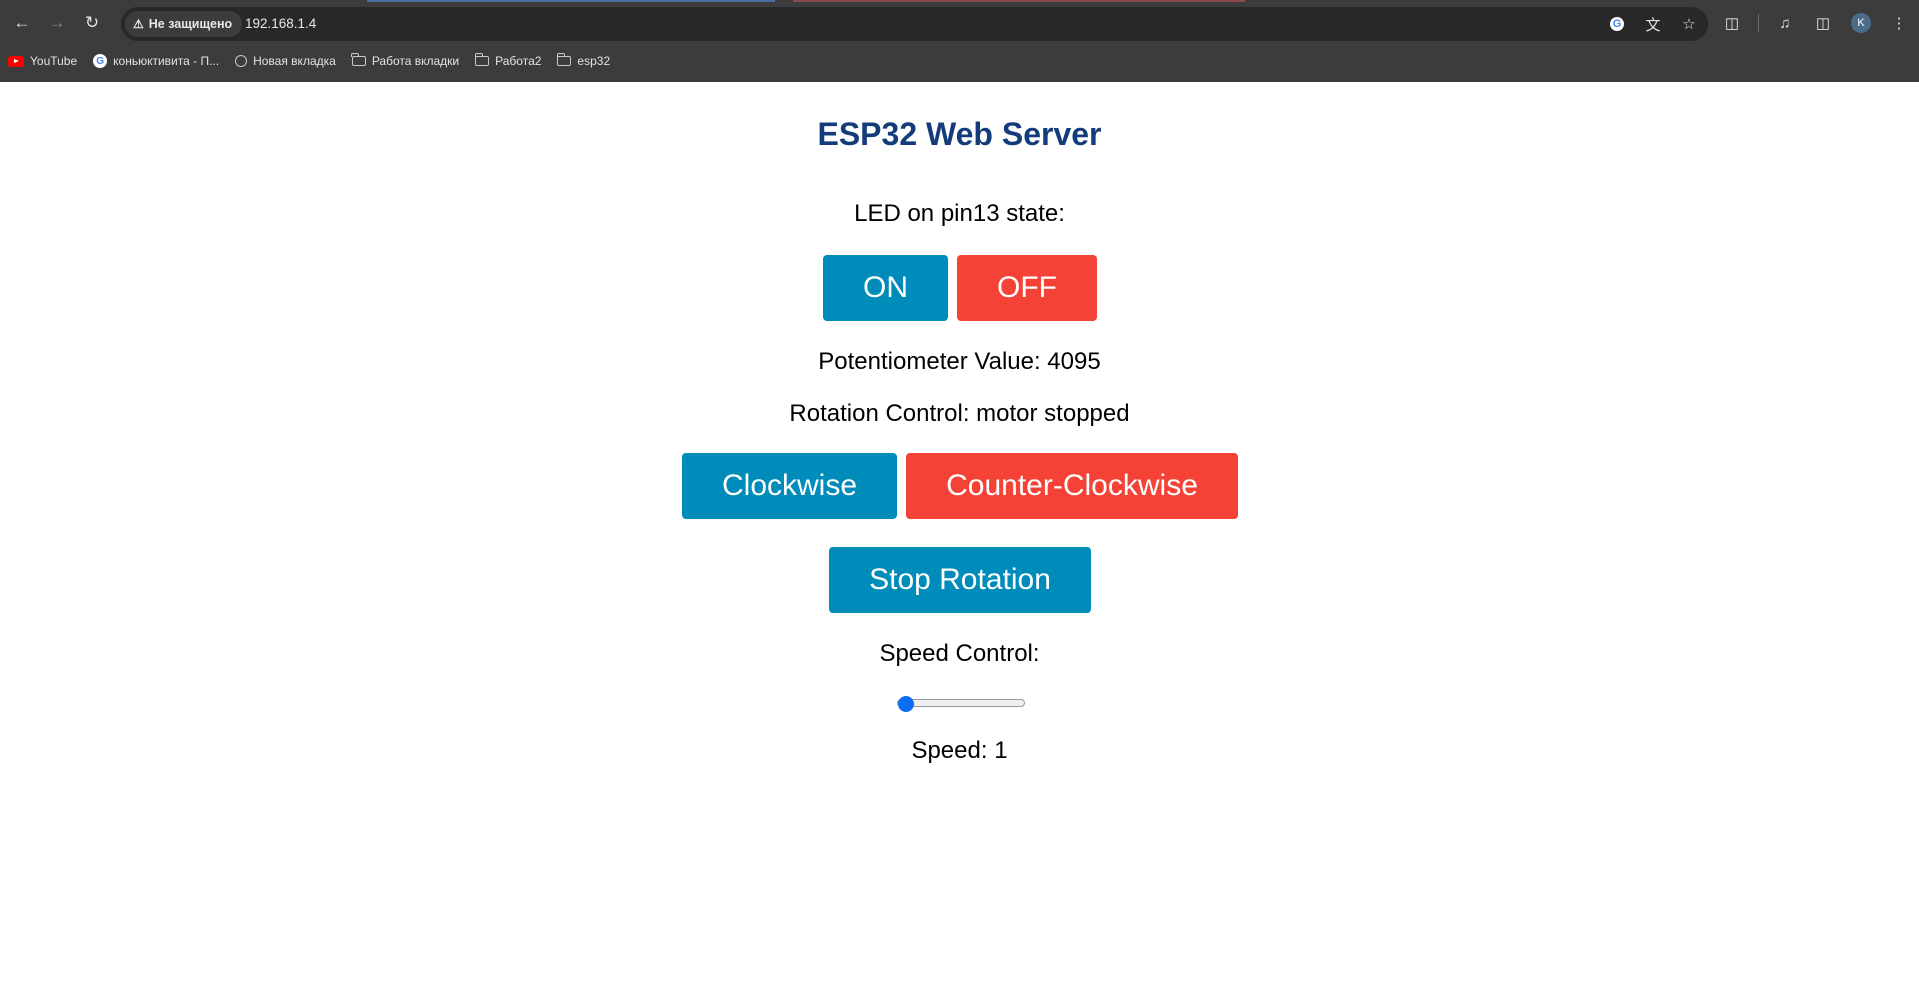 The height and width of the screenshot is (994, 1919). What do you see at coordinates (294, 61) in the screenshot?
I see `bookmark-label: Новая вкладка` at bounding box center [294, 61].